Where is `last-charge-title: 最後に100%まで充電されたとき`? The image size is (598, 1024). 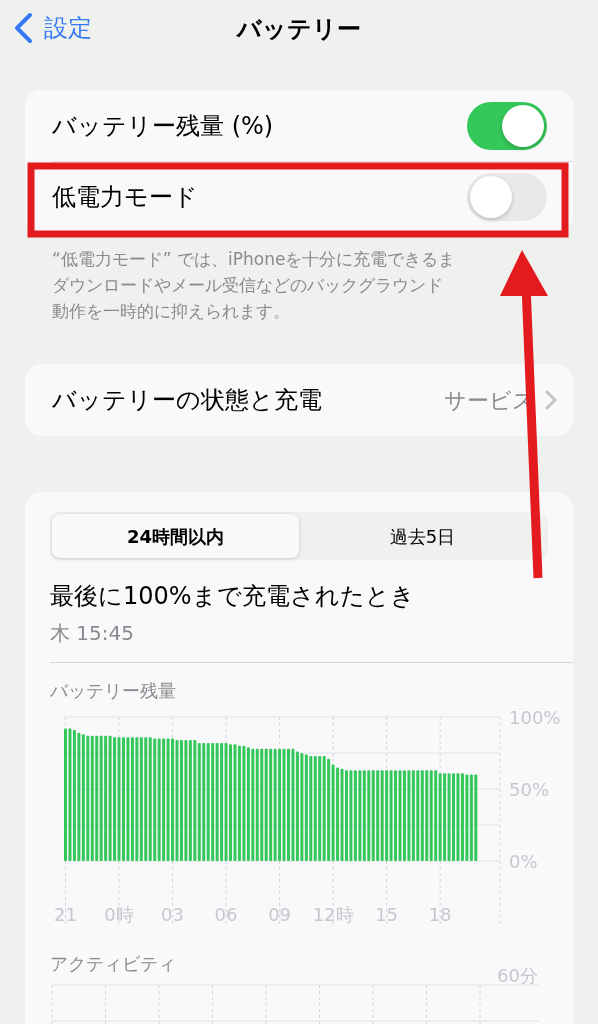
last-charge-title: 最後に100%まで充電されたとき is located at coordinates (233, 596).